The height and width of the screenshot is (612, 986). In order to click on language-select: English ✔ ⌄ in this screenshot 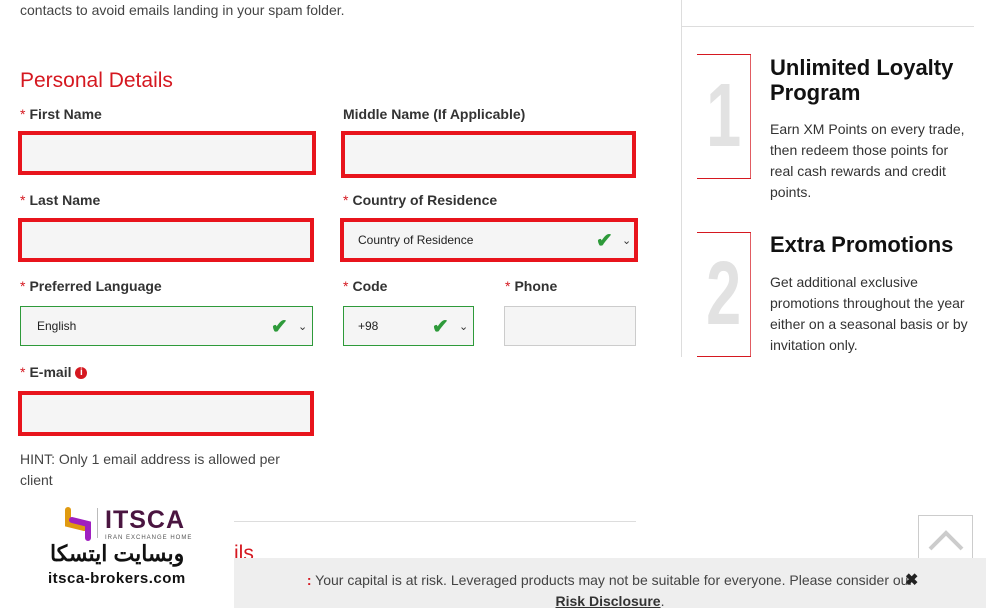, I will do `click(166, 326)`.